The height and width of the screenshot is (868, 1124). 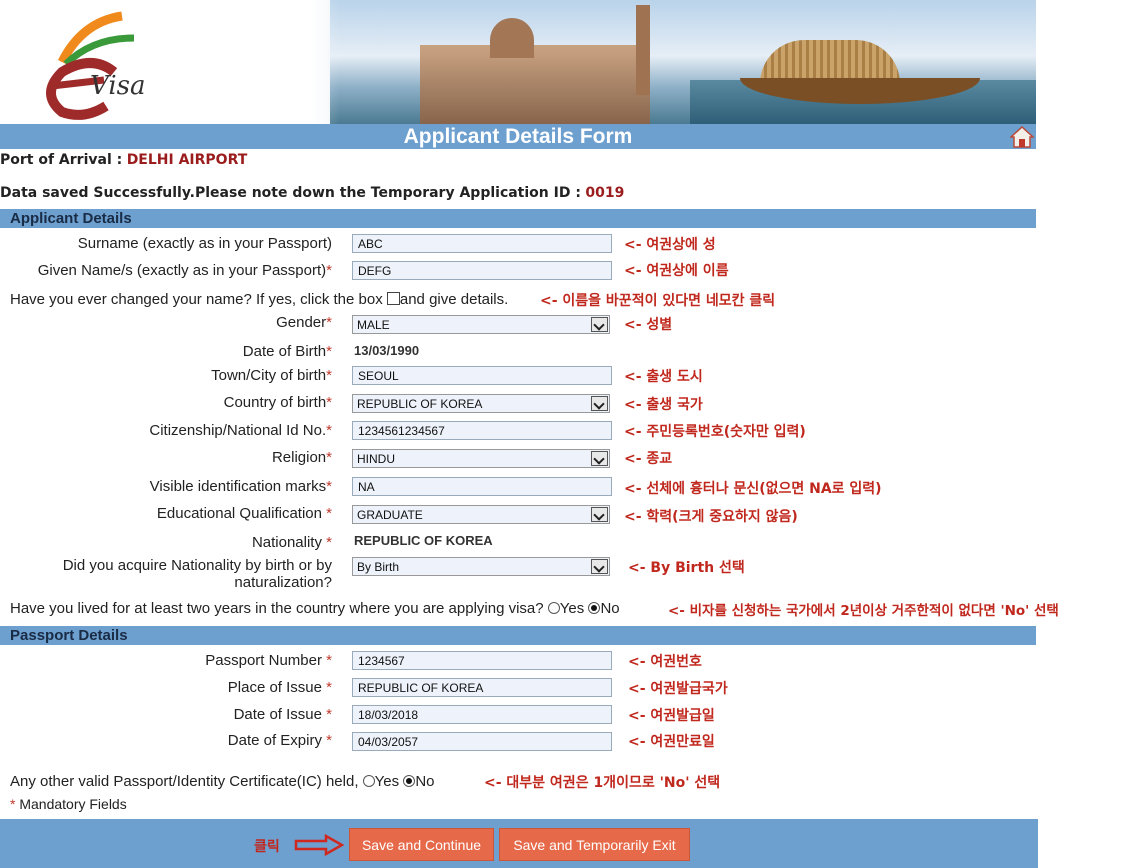 What do you see at coordinates (267, 847) in the screenshot?
I see `click-note: 클릭` at bounding box center [267, 847].